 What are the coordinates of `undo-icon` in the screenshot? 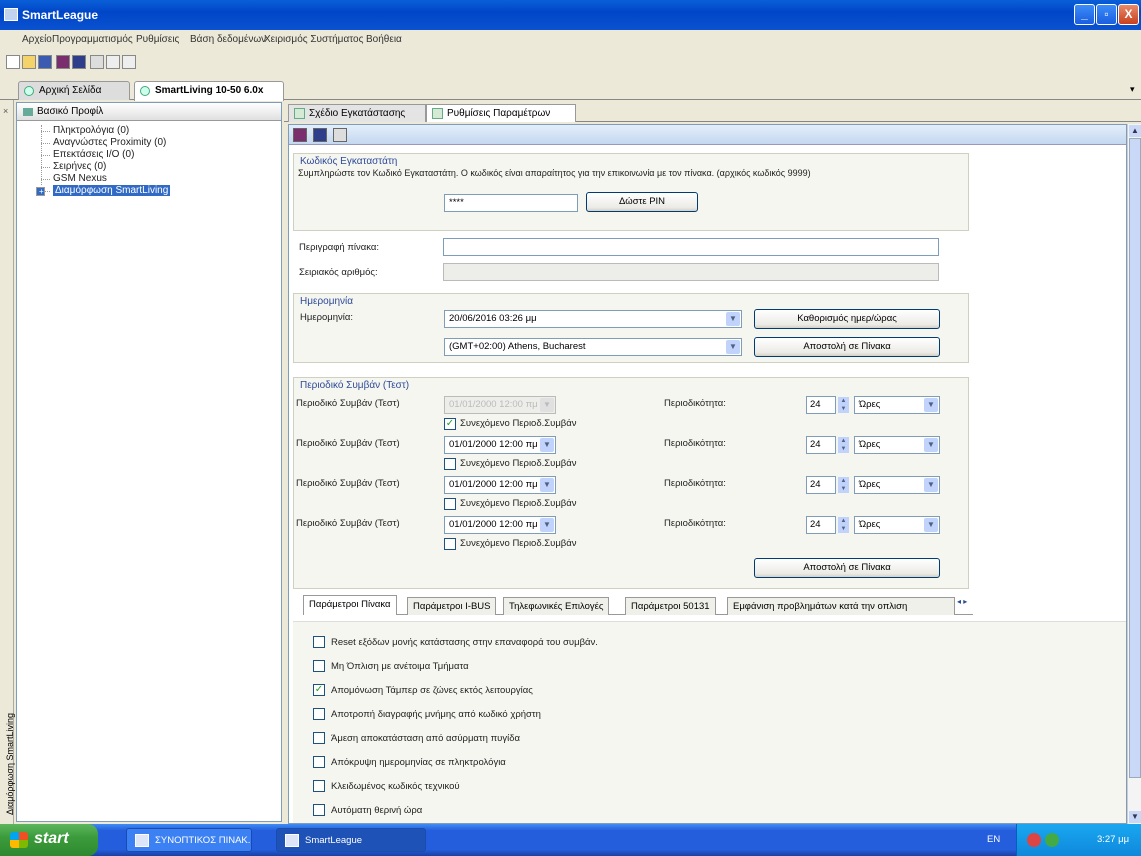 It's located at (113, 62).